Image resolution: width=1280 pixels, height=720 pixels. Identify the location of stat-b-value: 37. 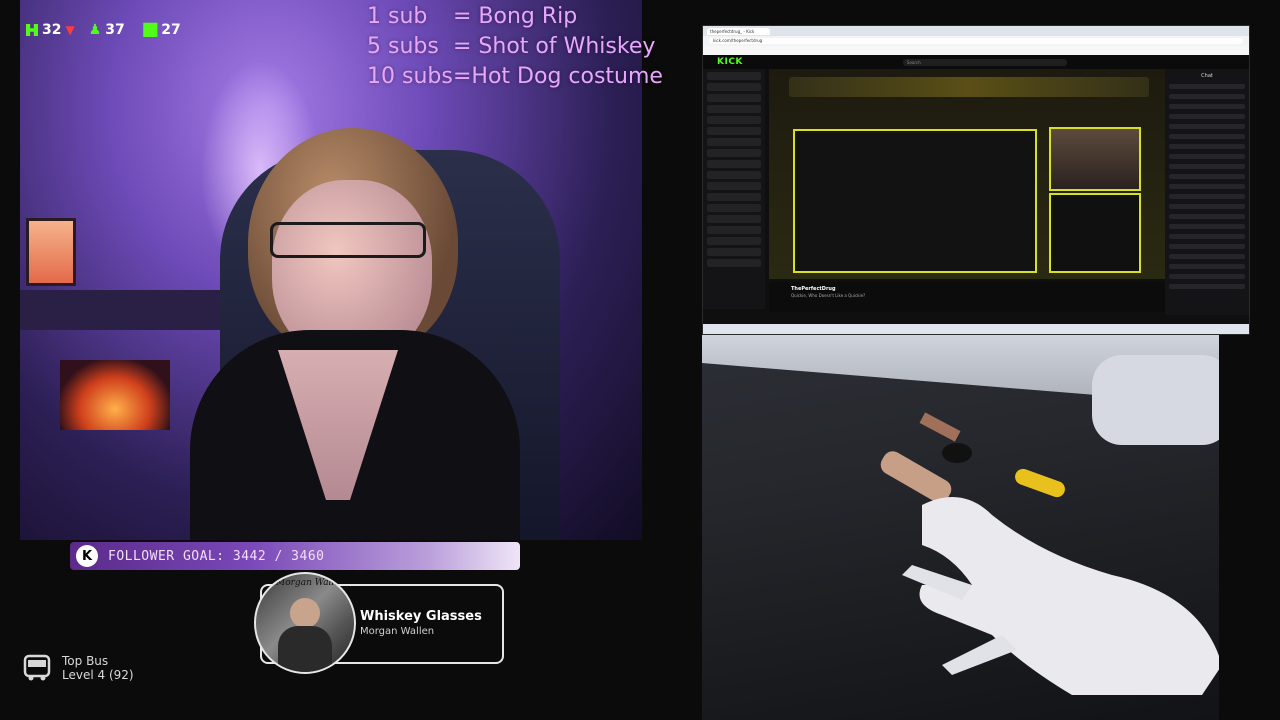
(115, 30).